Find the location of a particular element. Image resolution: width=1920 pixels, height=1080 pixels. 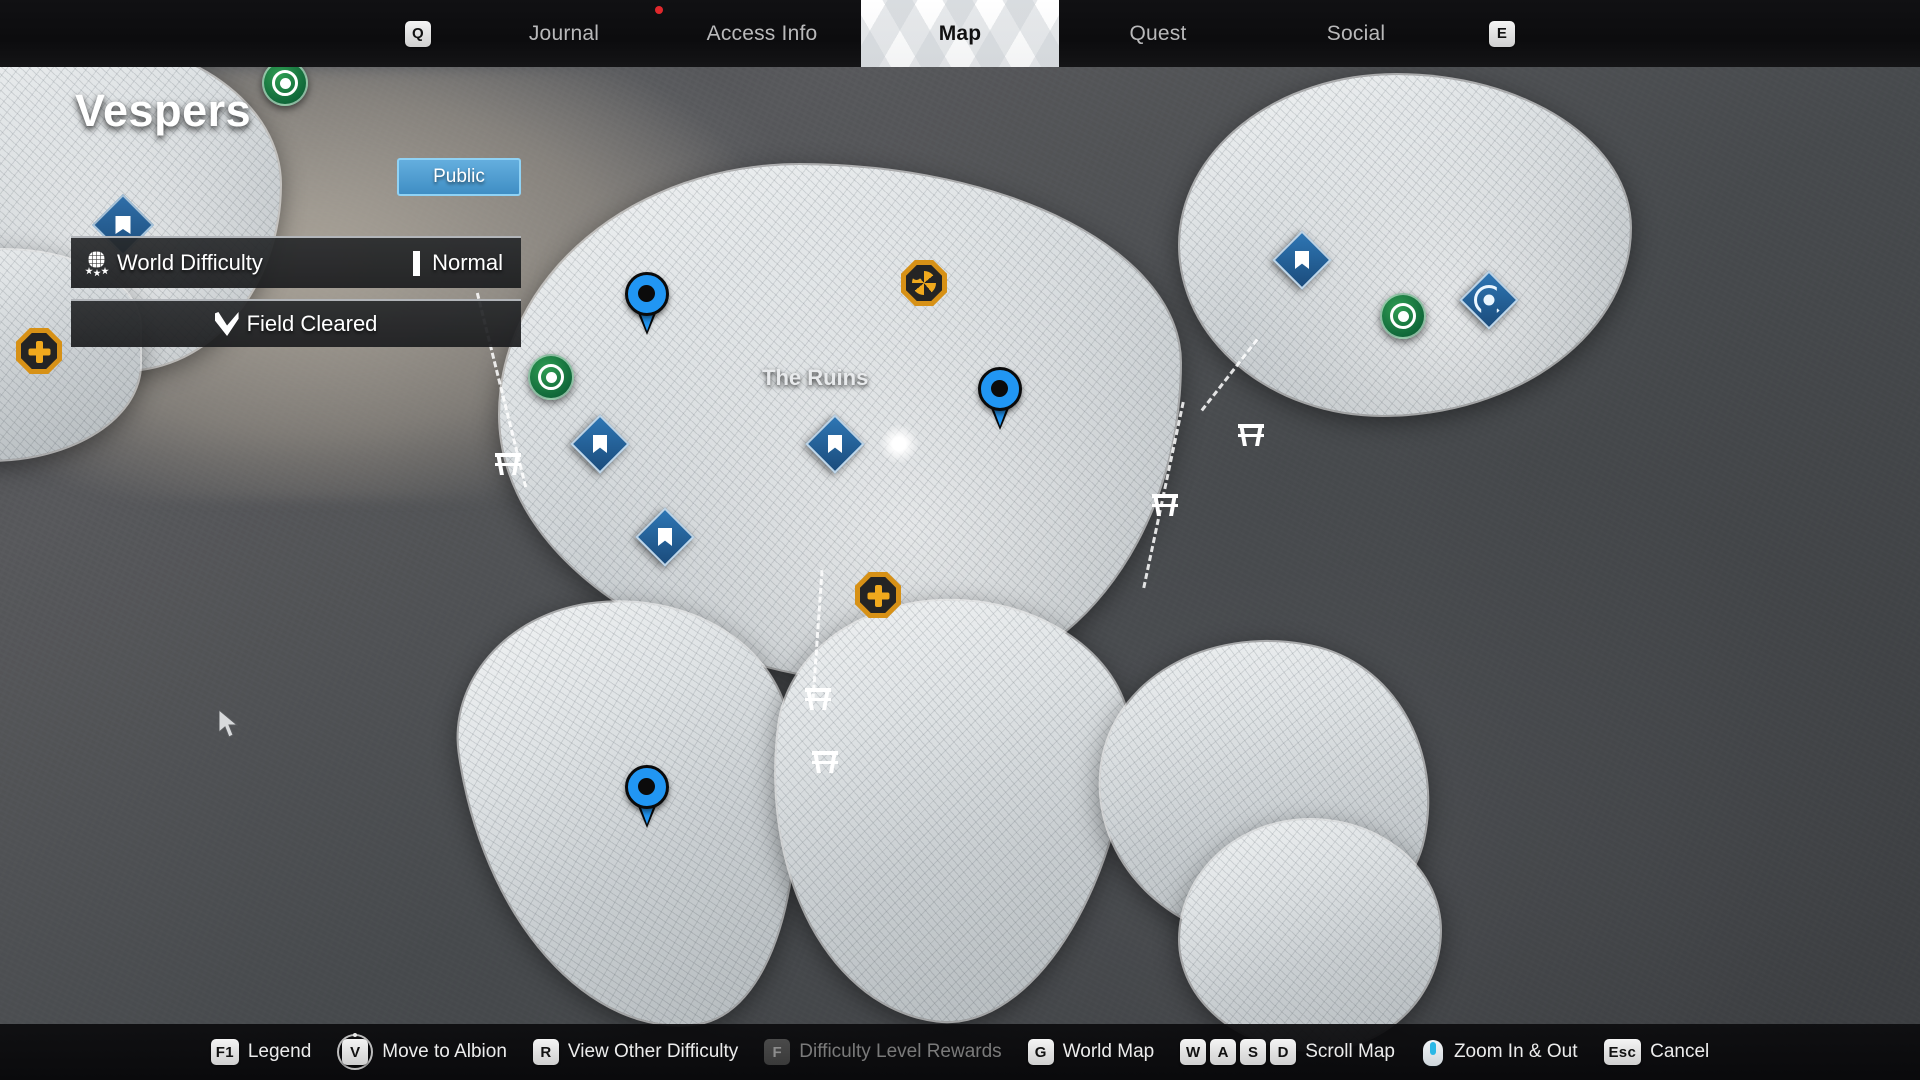

map-highlight-glow is located at coordinates (899, 444).